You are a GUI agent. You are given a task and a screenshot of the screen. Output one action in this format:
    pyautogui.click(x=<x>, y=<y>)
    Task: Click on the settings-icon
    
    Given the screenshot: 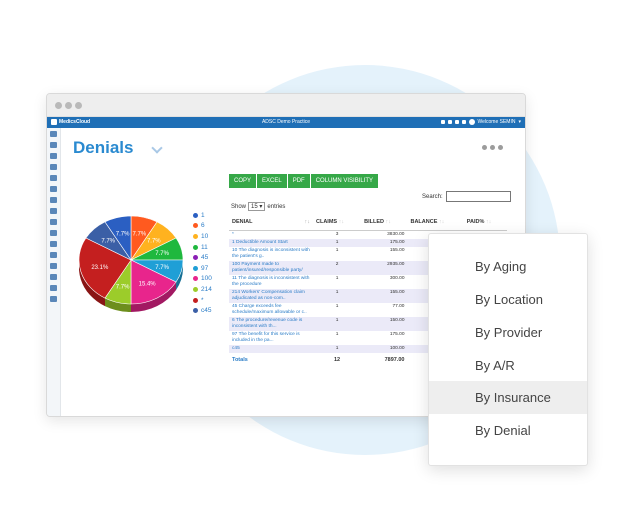 What is the action you would take?
    pyautogui.click(x=463, y=122)
    